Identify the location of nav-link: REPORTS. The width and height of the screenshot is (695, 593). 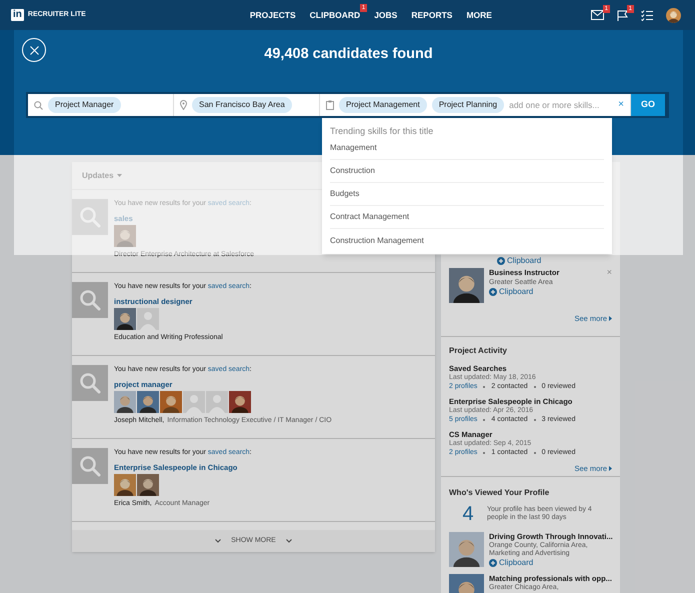
(431, 15).